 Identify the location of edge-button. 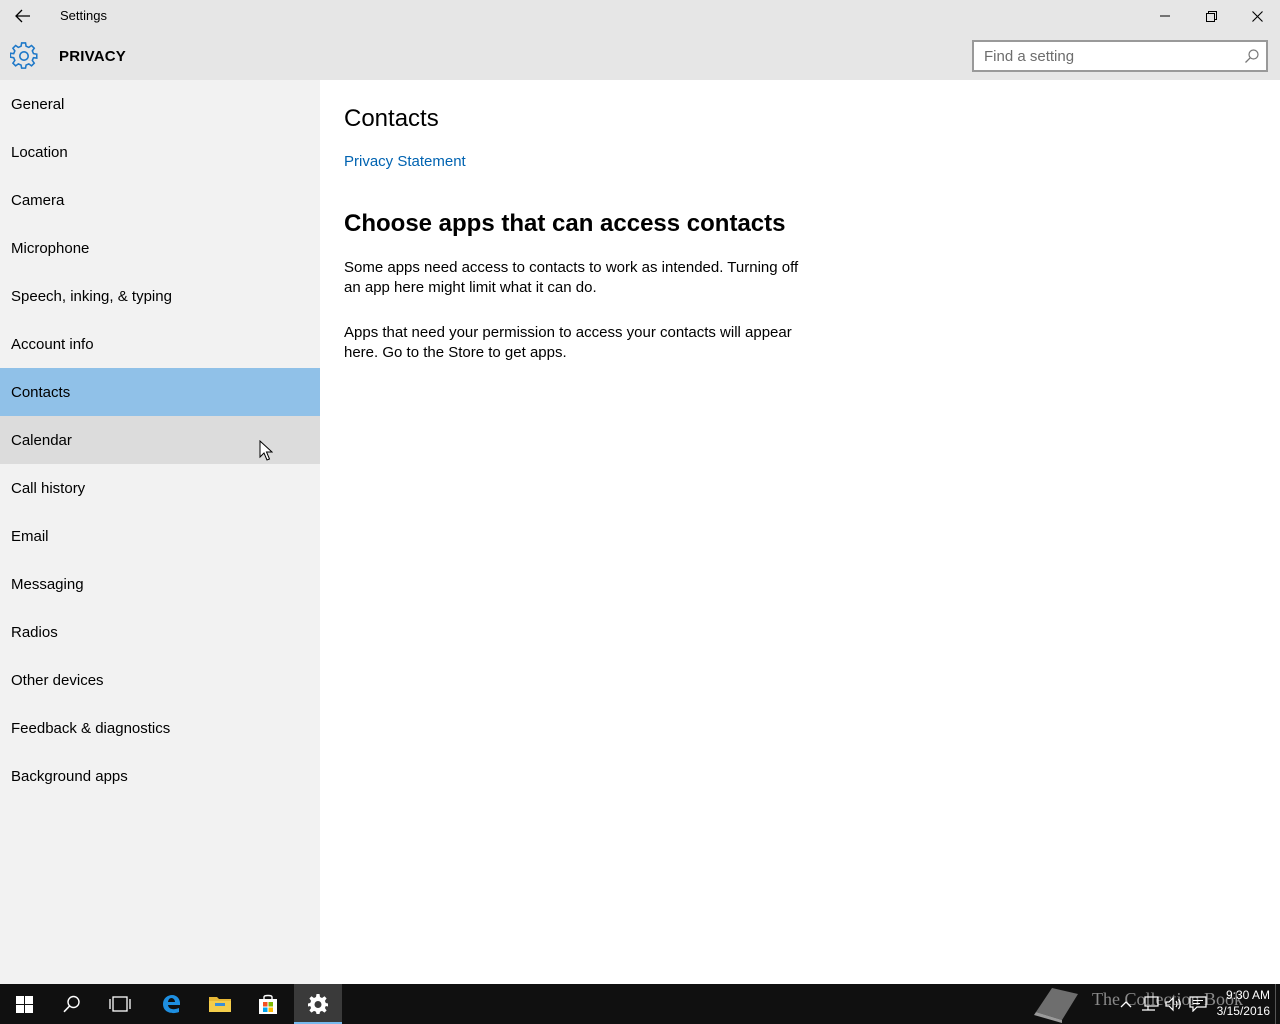
(171, 1004).